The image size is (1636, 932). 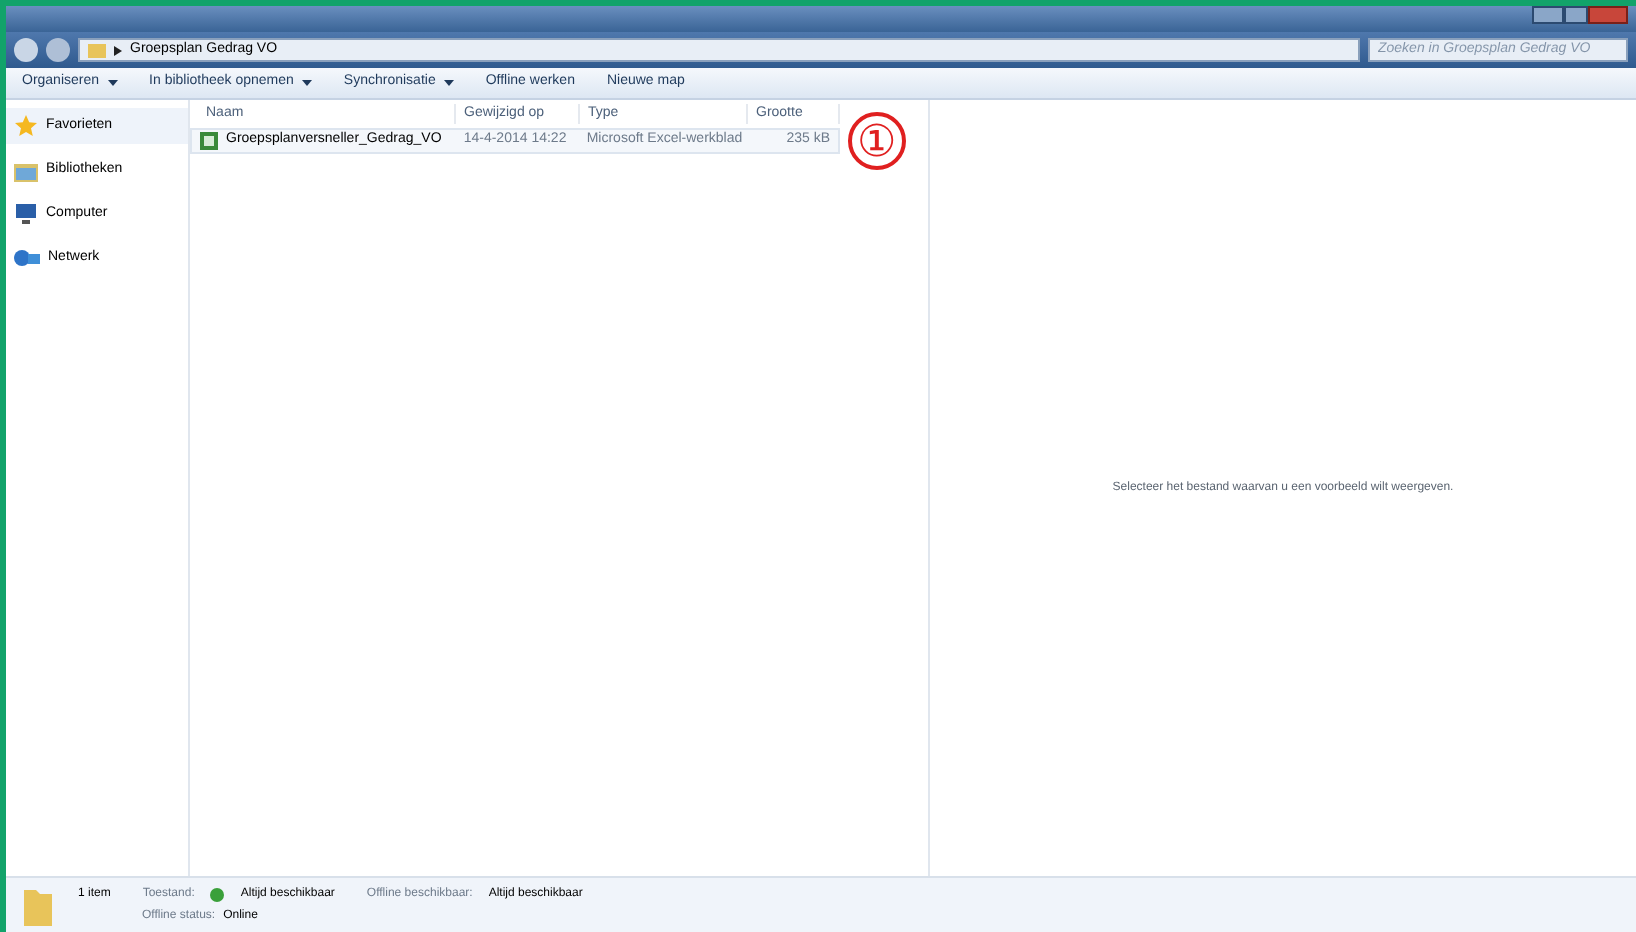 I want to click on network-icon, so click(x=27, y=258).